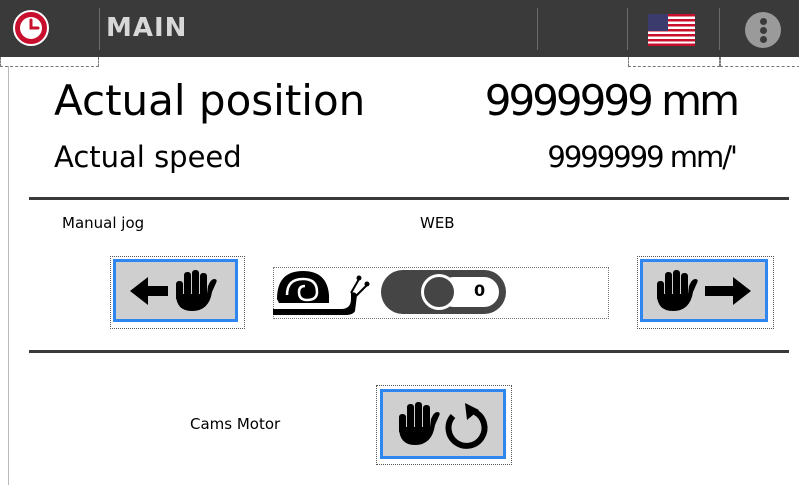 The image size is (799, 485). I want to click on left-edge, so click(8, 275).